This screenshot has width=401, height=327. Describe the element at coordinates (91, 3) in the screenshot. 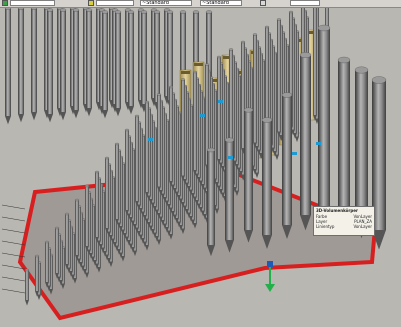

I see `layer-state-icon` at that location.